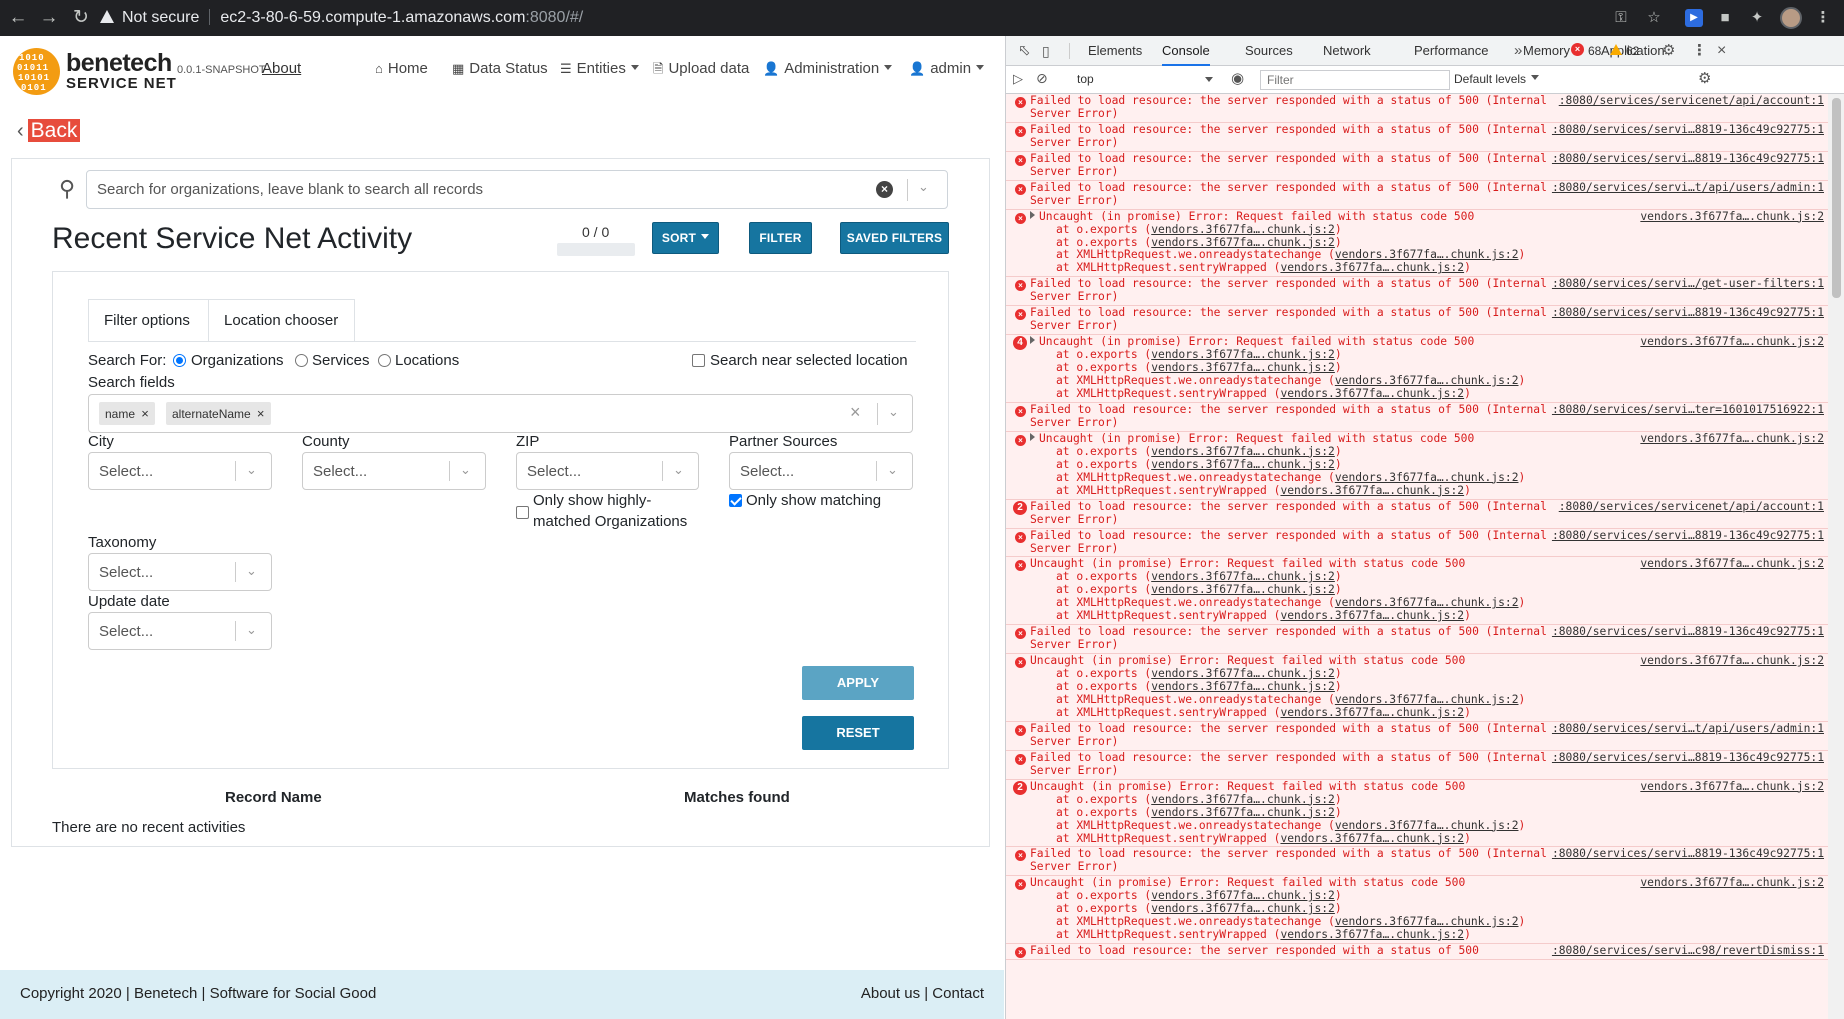  What do you see at coordinates (780, 238) in the screenshot?
I see `filter-button: FILTER` at bounding box center [780, 238].